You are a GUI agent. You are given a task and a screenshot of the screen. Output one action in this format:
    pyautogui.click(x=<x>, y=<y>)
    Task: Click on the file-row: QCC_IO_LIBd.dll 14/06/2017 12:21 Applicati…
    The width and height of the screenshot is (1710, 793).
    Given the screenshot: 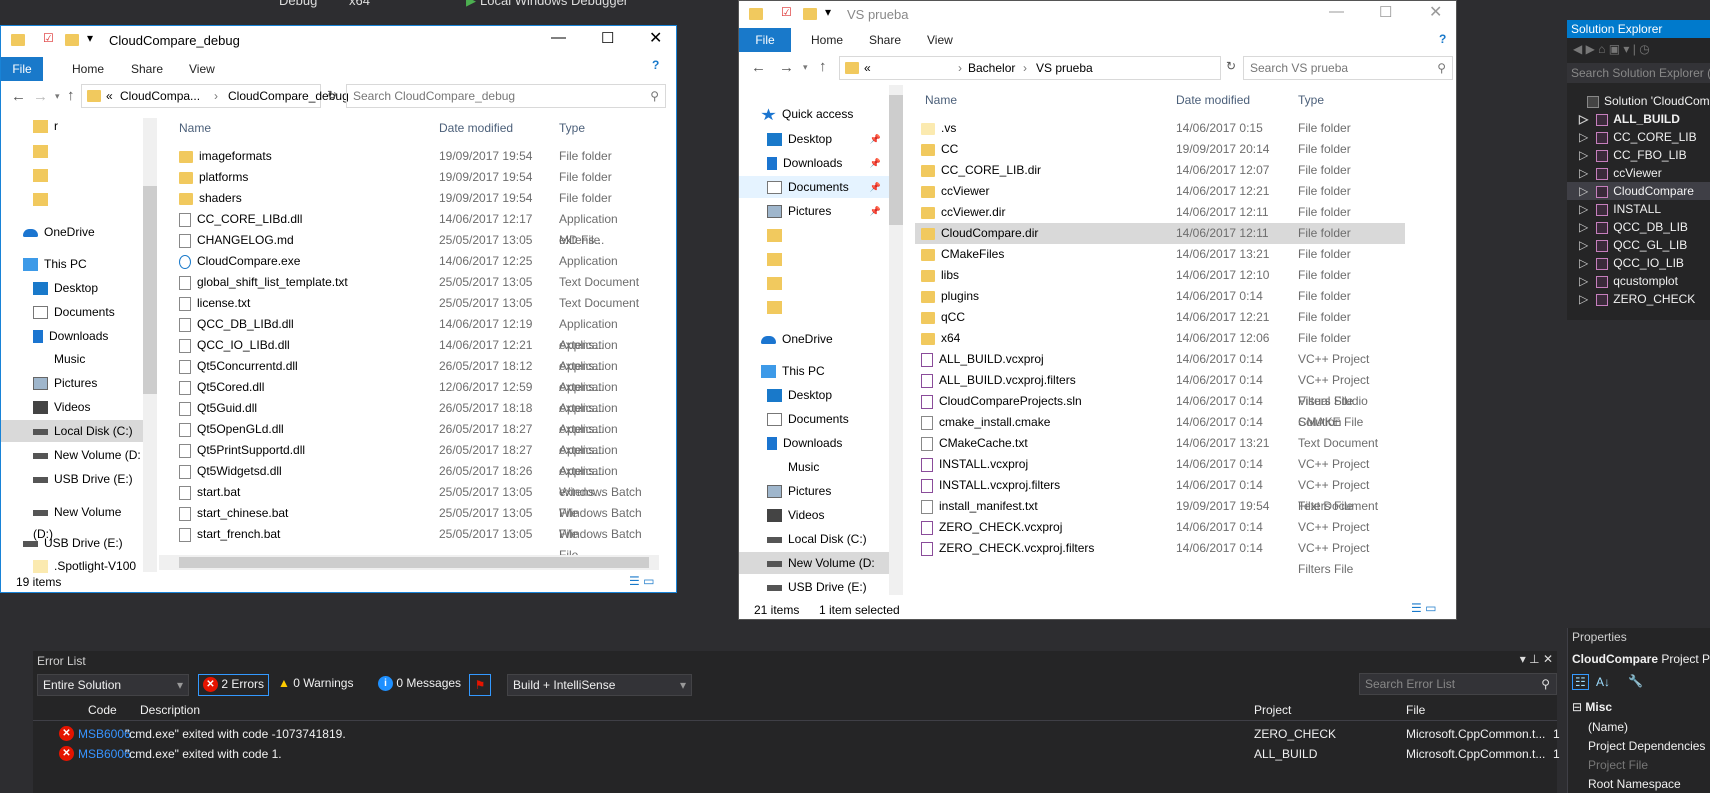 What is the action you would take?
    pyautogui.click(x=418, y=354)
    